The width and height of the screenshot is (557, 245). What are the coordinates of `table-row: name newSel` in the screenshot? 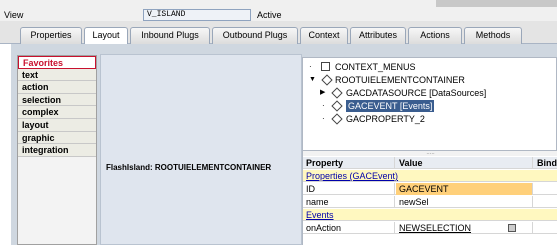 It's located at (430, 202).